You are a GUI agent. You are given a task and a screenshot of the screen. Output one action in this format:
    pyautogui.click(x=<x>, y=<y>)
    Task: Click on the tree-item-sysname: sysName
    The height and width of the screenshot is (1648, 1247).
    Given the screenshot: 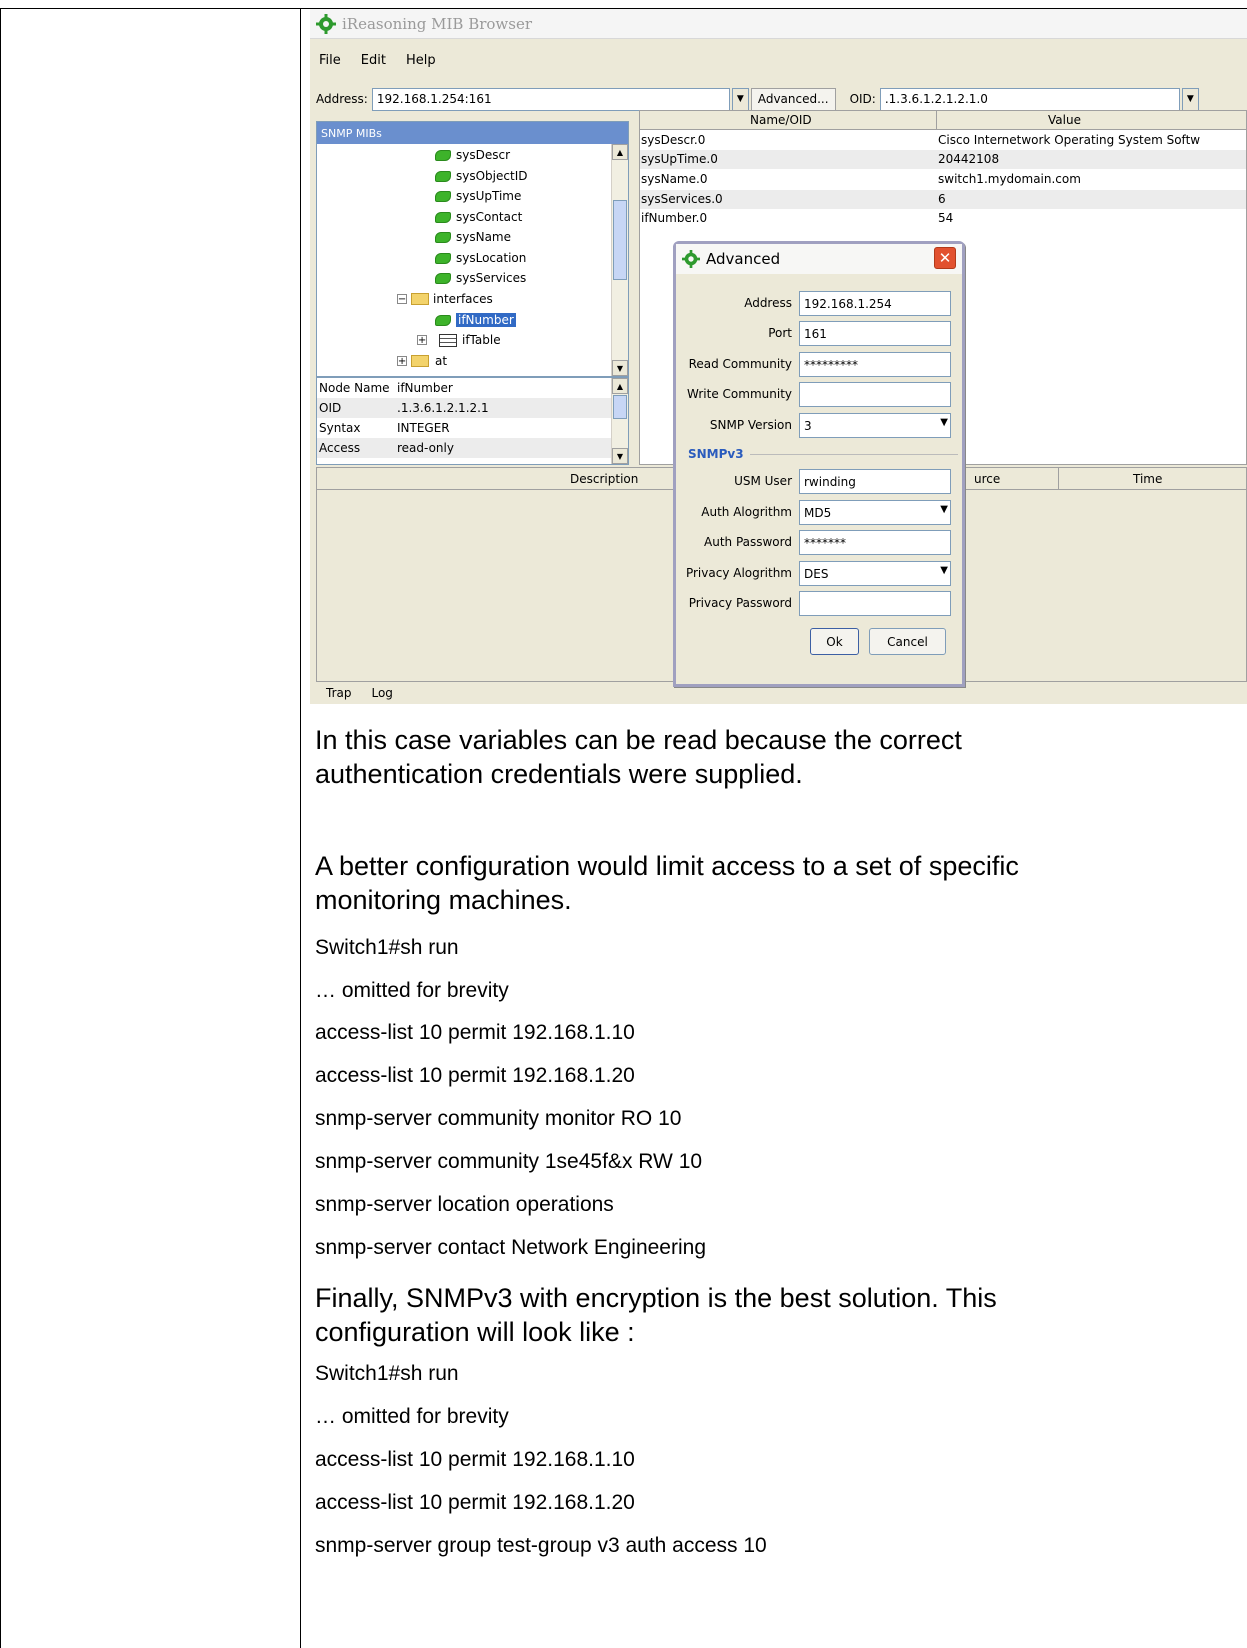 What is the action you would take?
    pyautogui.click(x=473, y=237)
    